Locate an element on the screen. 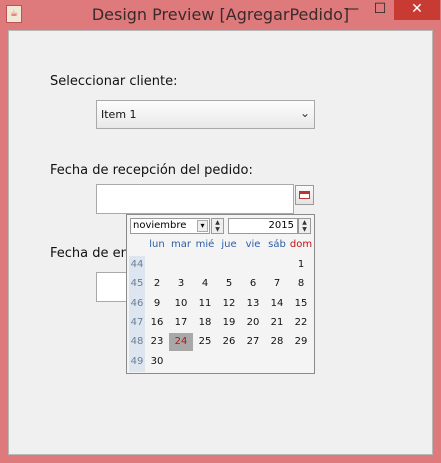 The width and height of the screenshot is (441, 463). weekday-header: vie is located at coordinates (253, 244).